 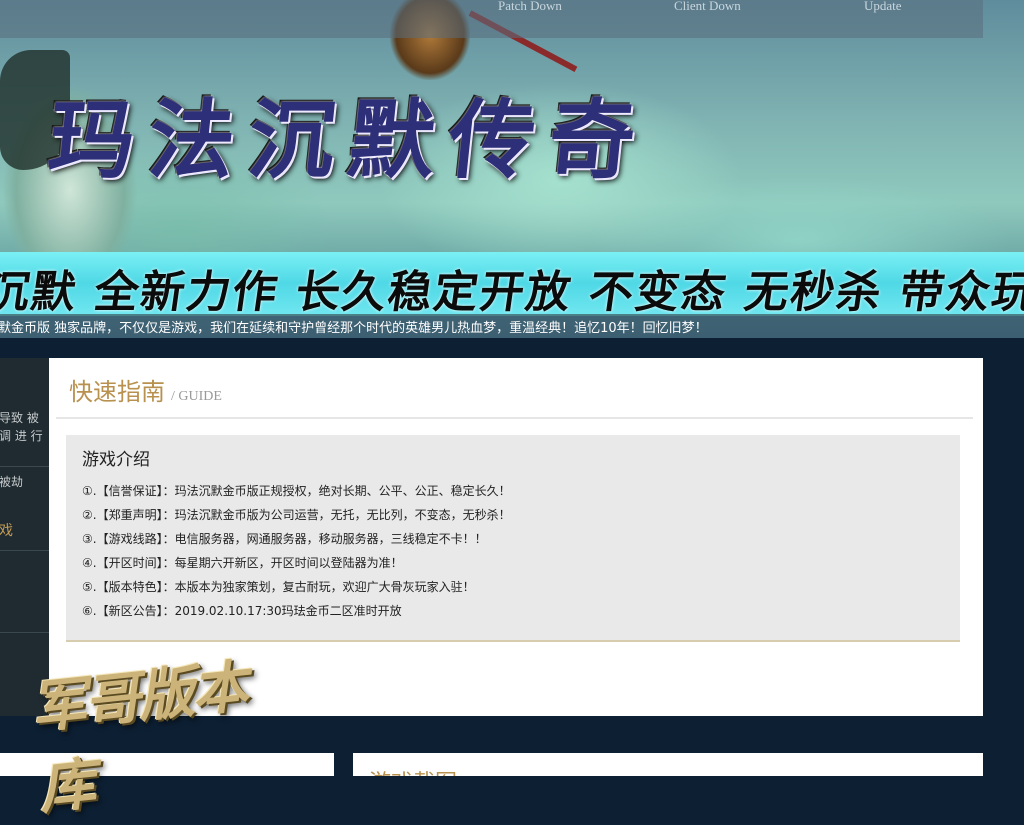 What do you see at coordinates (512, 290) in the screenshot?
I see `slogan-text: 沉默 全新力作 长久稳定开放 不变态 无秒杀 带众玩家天宇` at bounding box center [512, 290].